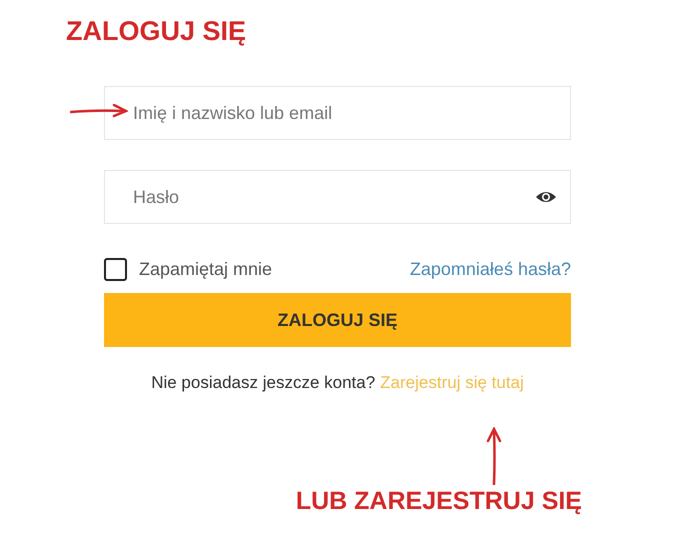  What do you see at coordinates (205, 269) in the screenshot?
I see `remember-label: Zapamiętaj mnie` at bounding box center [205, 269].